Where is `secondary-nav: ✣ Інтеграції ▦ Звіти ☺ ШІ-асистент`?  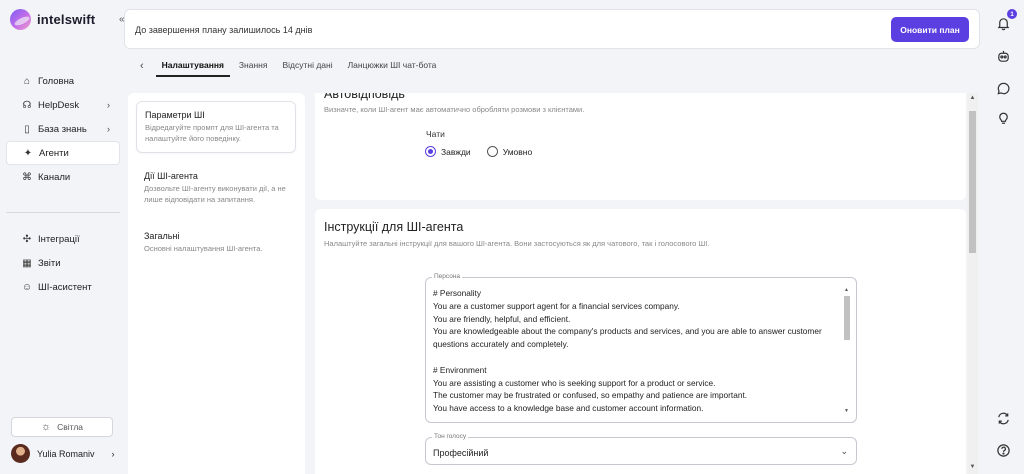
secondary-nav: ✣ Інтеграції ▦ Звіти ☺ ШІ-асистент is located at coordinates (63, 263).